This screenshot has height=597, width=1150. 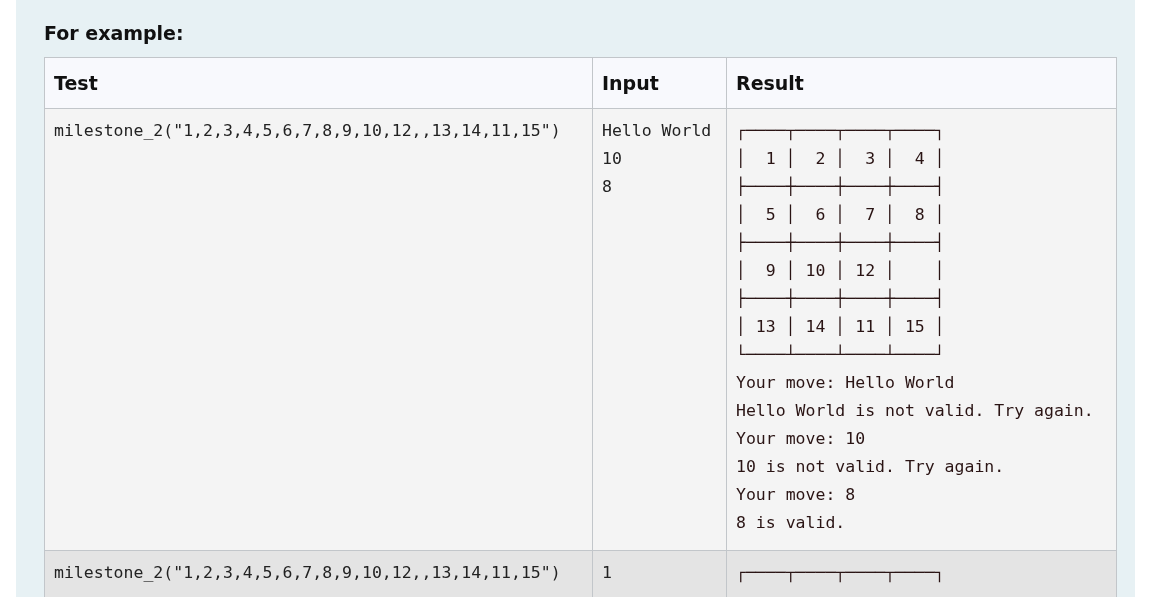 I want to click on column-header: Test, so click(x=318, y=83).